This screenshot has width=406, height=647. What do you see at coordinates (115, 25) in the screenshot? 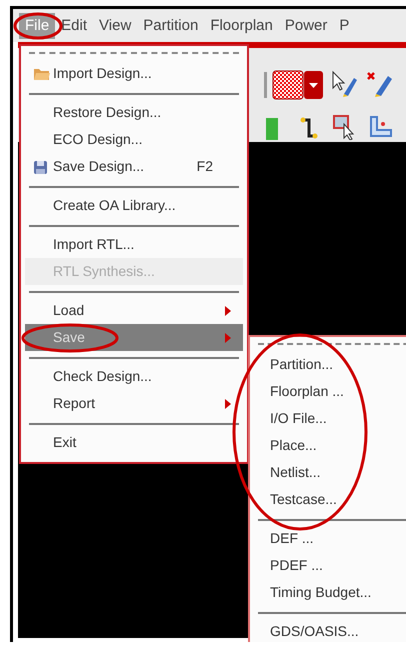
I see `menu-bar-item: View` at bounding box center [115, 25].